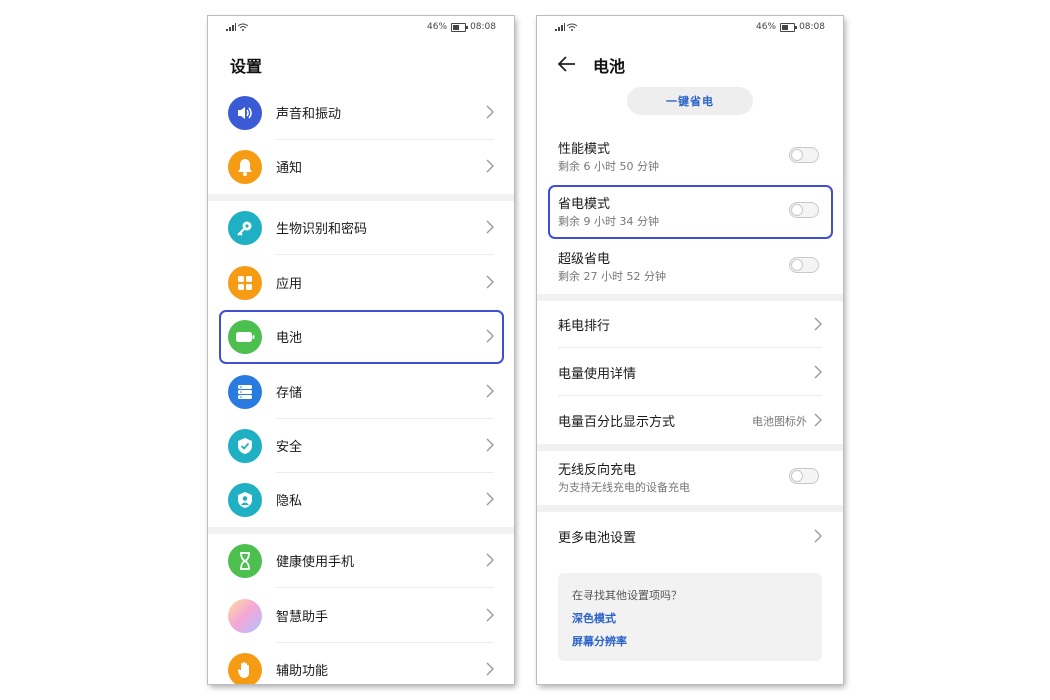 The image size is (1050, 700). What do you see at coordinates (609, 66) in the screenshot?
I see `page-title: 电池` at bounding box center [609, 66].